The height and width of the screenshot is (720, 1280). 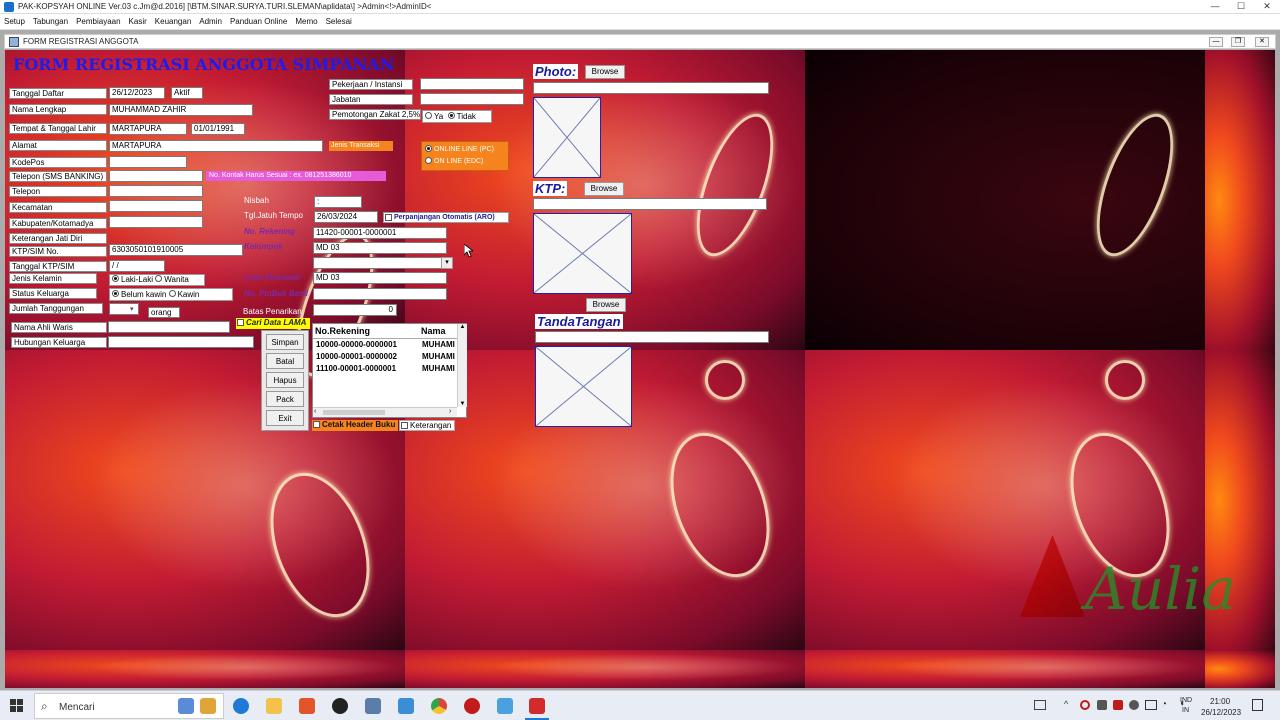 I want to click on app-icon-blue, so click(x=406, y=706).